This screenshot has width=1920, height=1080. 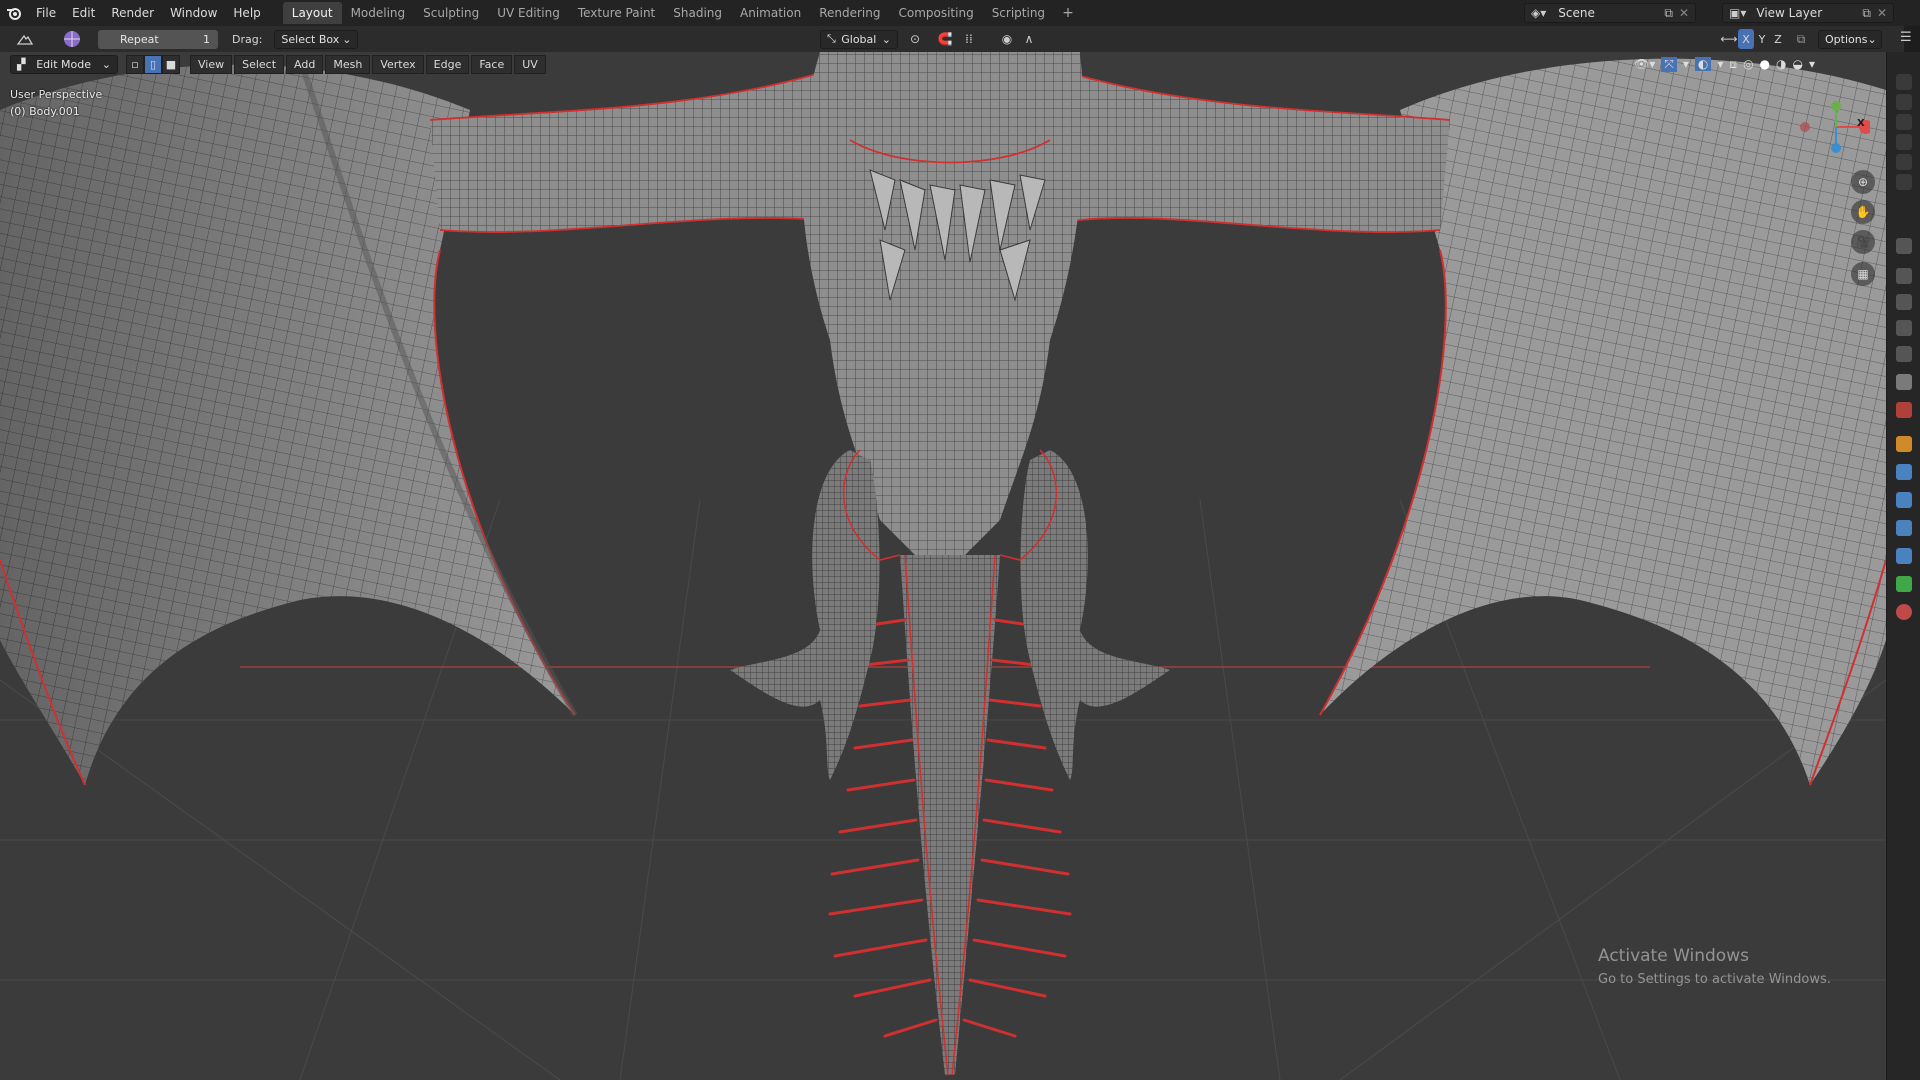 I want to click on menu-help: Help, so click(x=246, y=13).